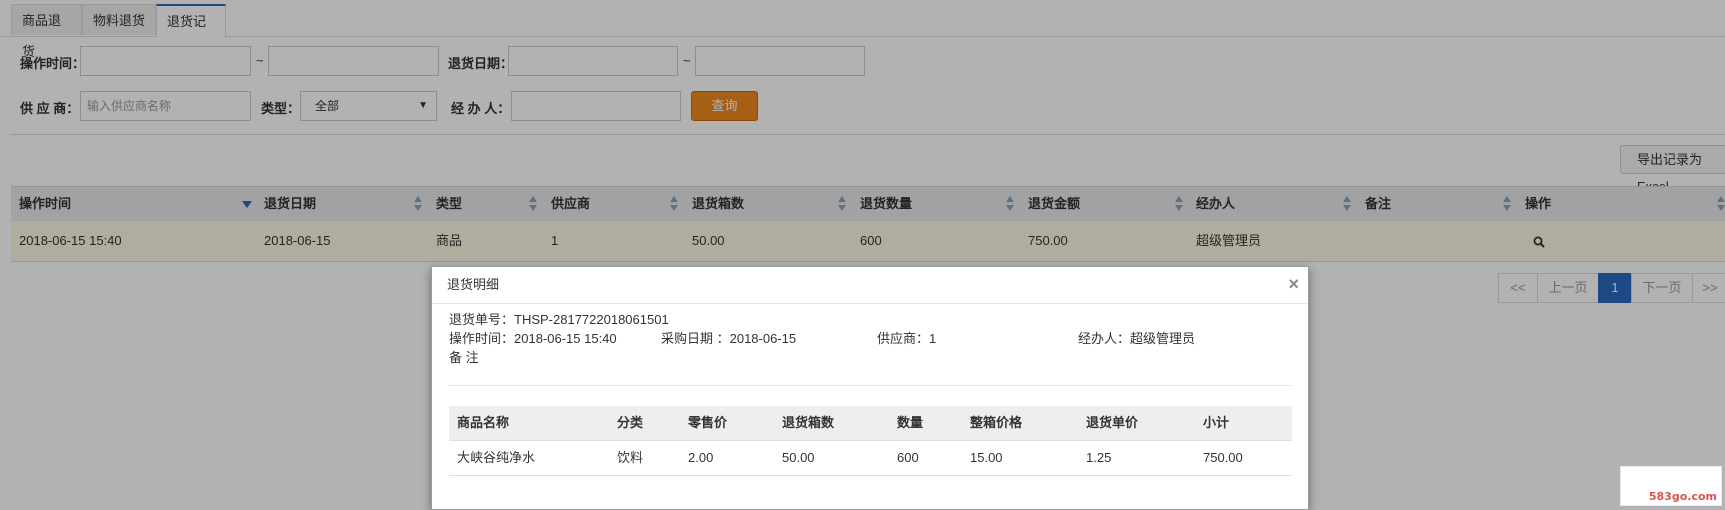 This screenshot has width=1725, height=510. Describe the element at coordinates (729, 338) in the screenshot. I see `purchase-date-info: 采购日期 ：2018-06-15` at that location.